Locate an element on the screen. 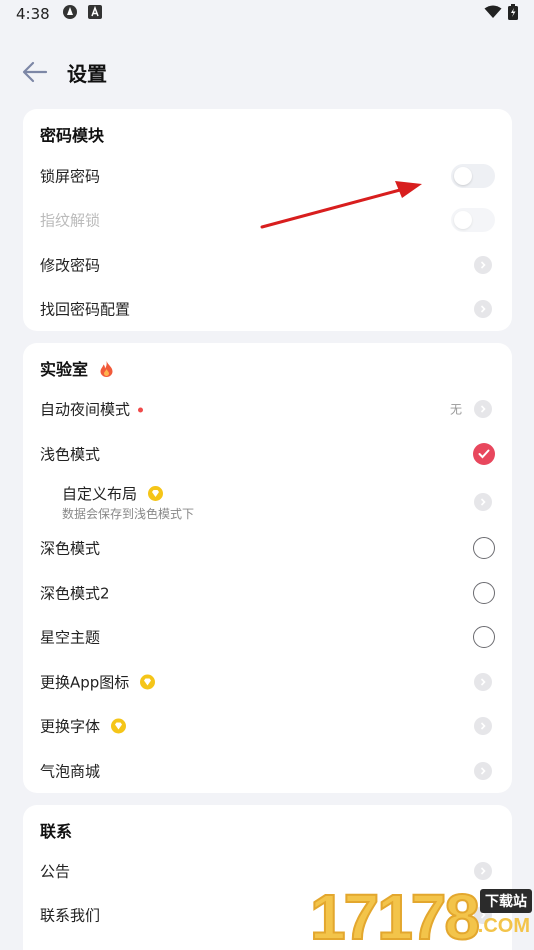 The image size is (534, 950). lock-password-row: 锁屏密码 is located at coordinates (267, 176).